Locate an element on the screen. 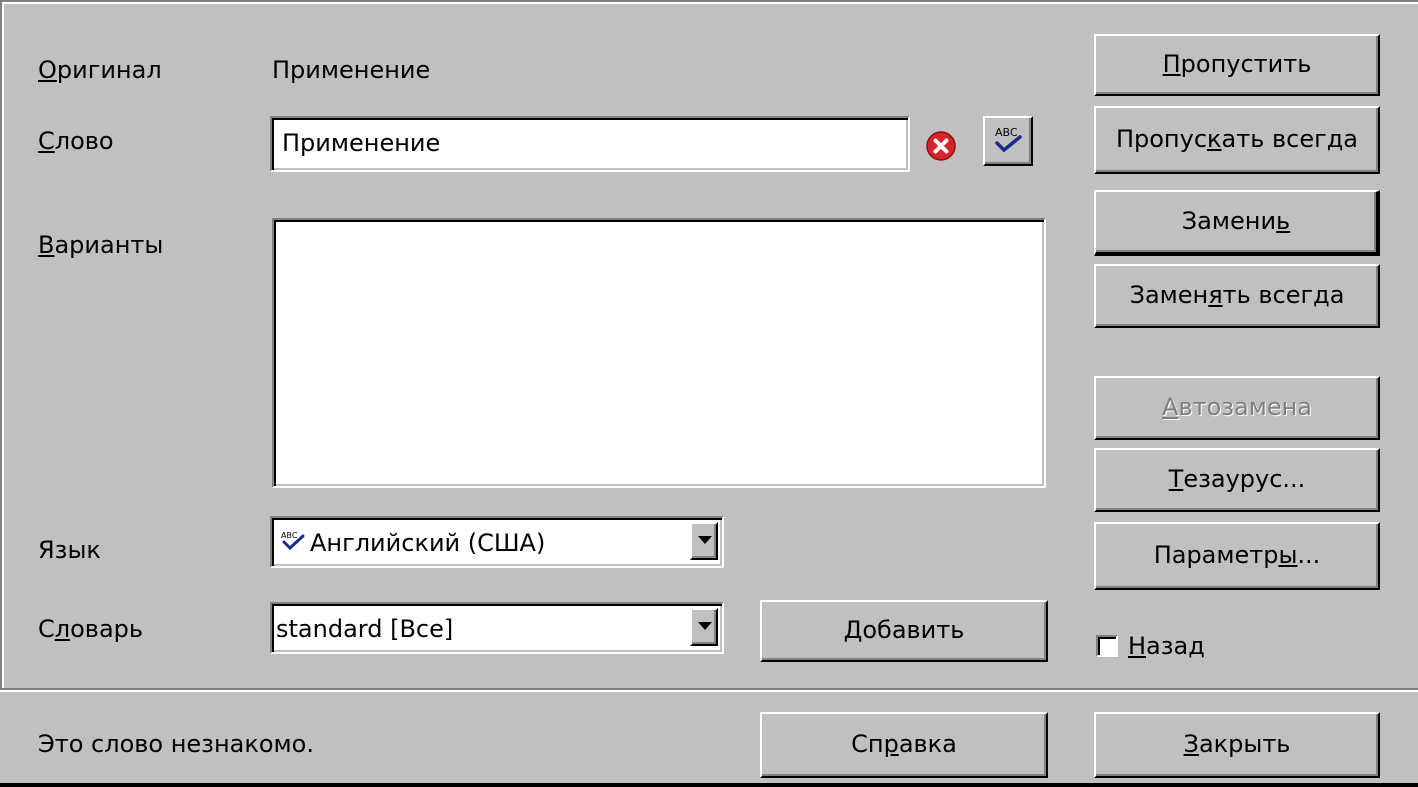  close-button: Закрыть is located at coordinates (1237, 745).